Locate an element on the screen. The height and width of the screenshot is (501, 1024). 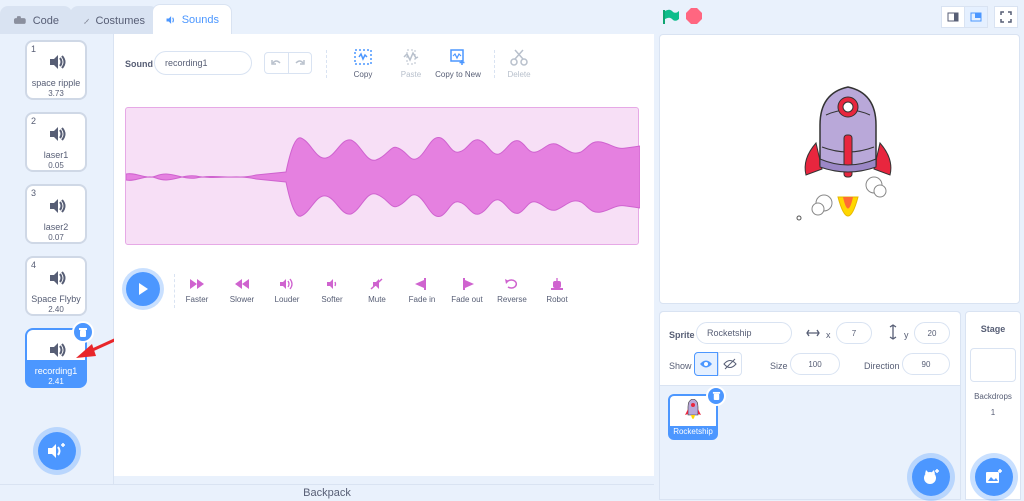
x-input: 7 is located at coordinates (854, 333).